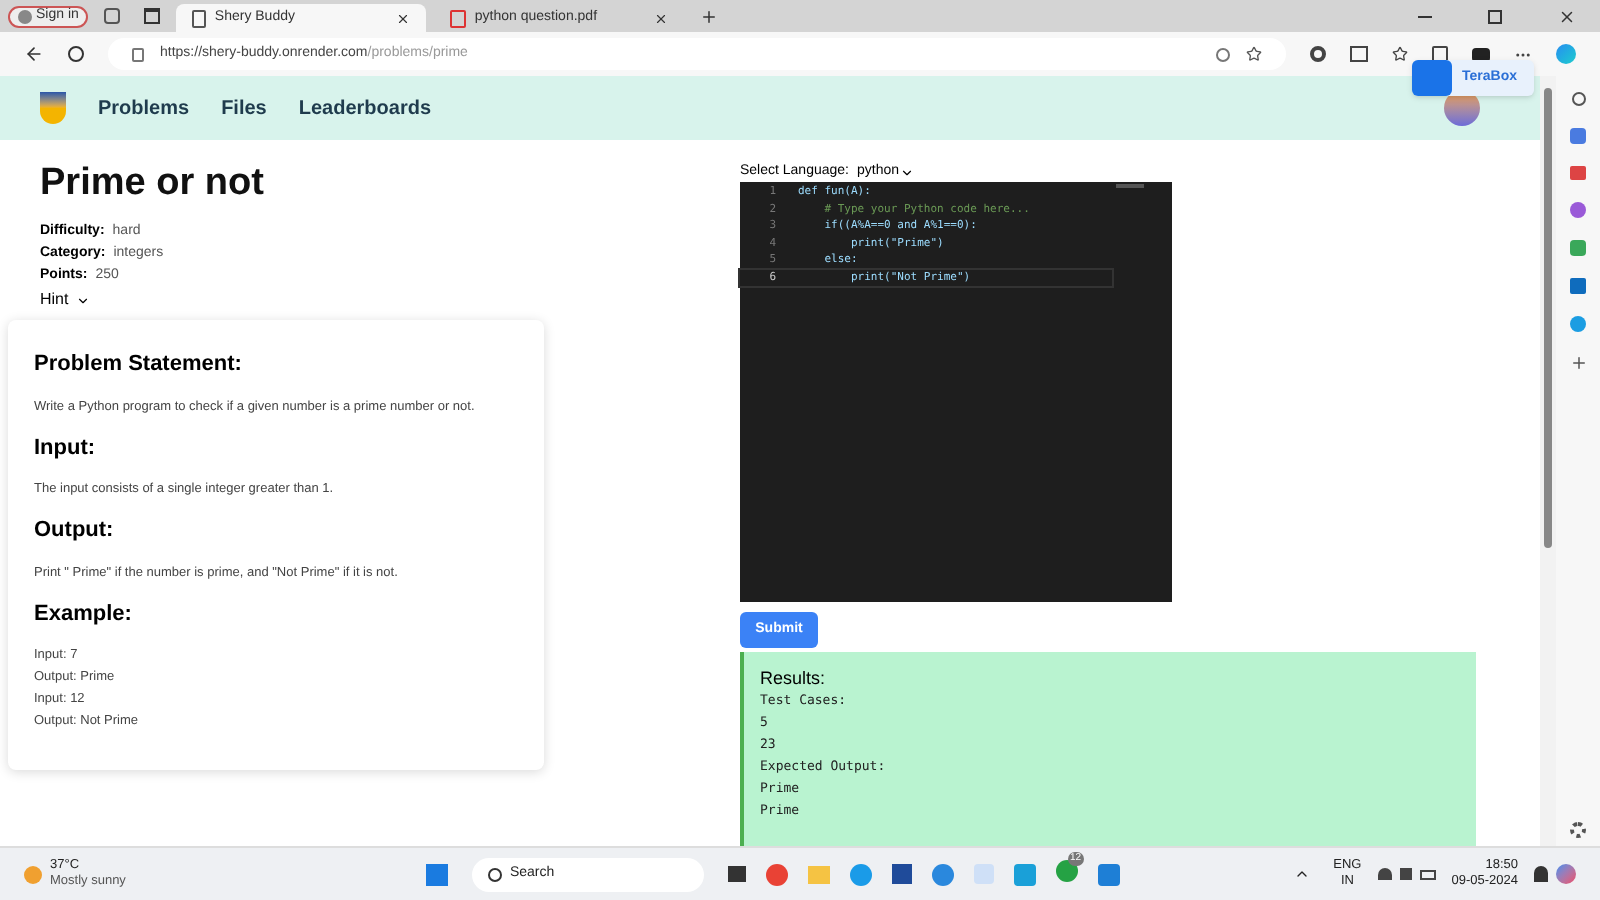 The width and height of the screenshot is (1600, 900). Describe the element at coordinates (1301, 874) in the screenshot. I see `tray-chevron-icon` at that location.